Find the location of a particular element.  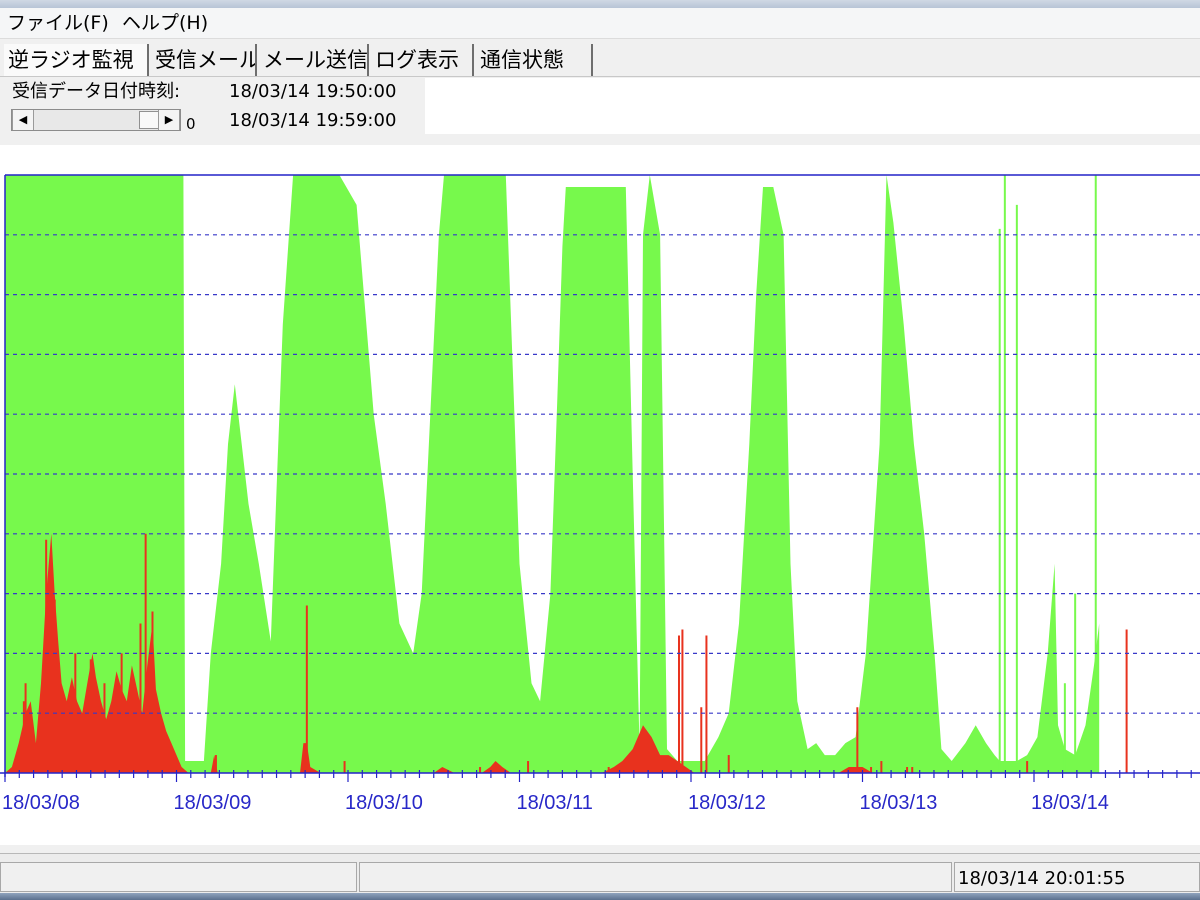

received-time-start: 18/03/14 19:50:00 is located at coordinates (313, 91).